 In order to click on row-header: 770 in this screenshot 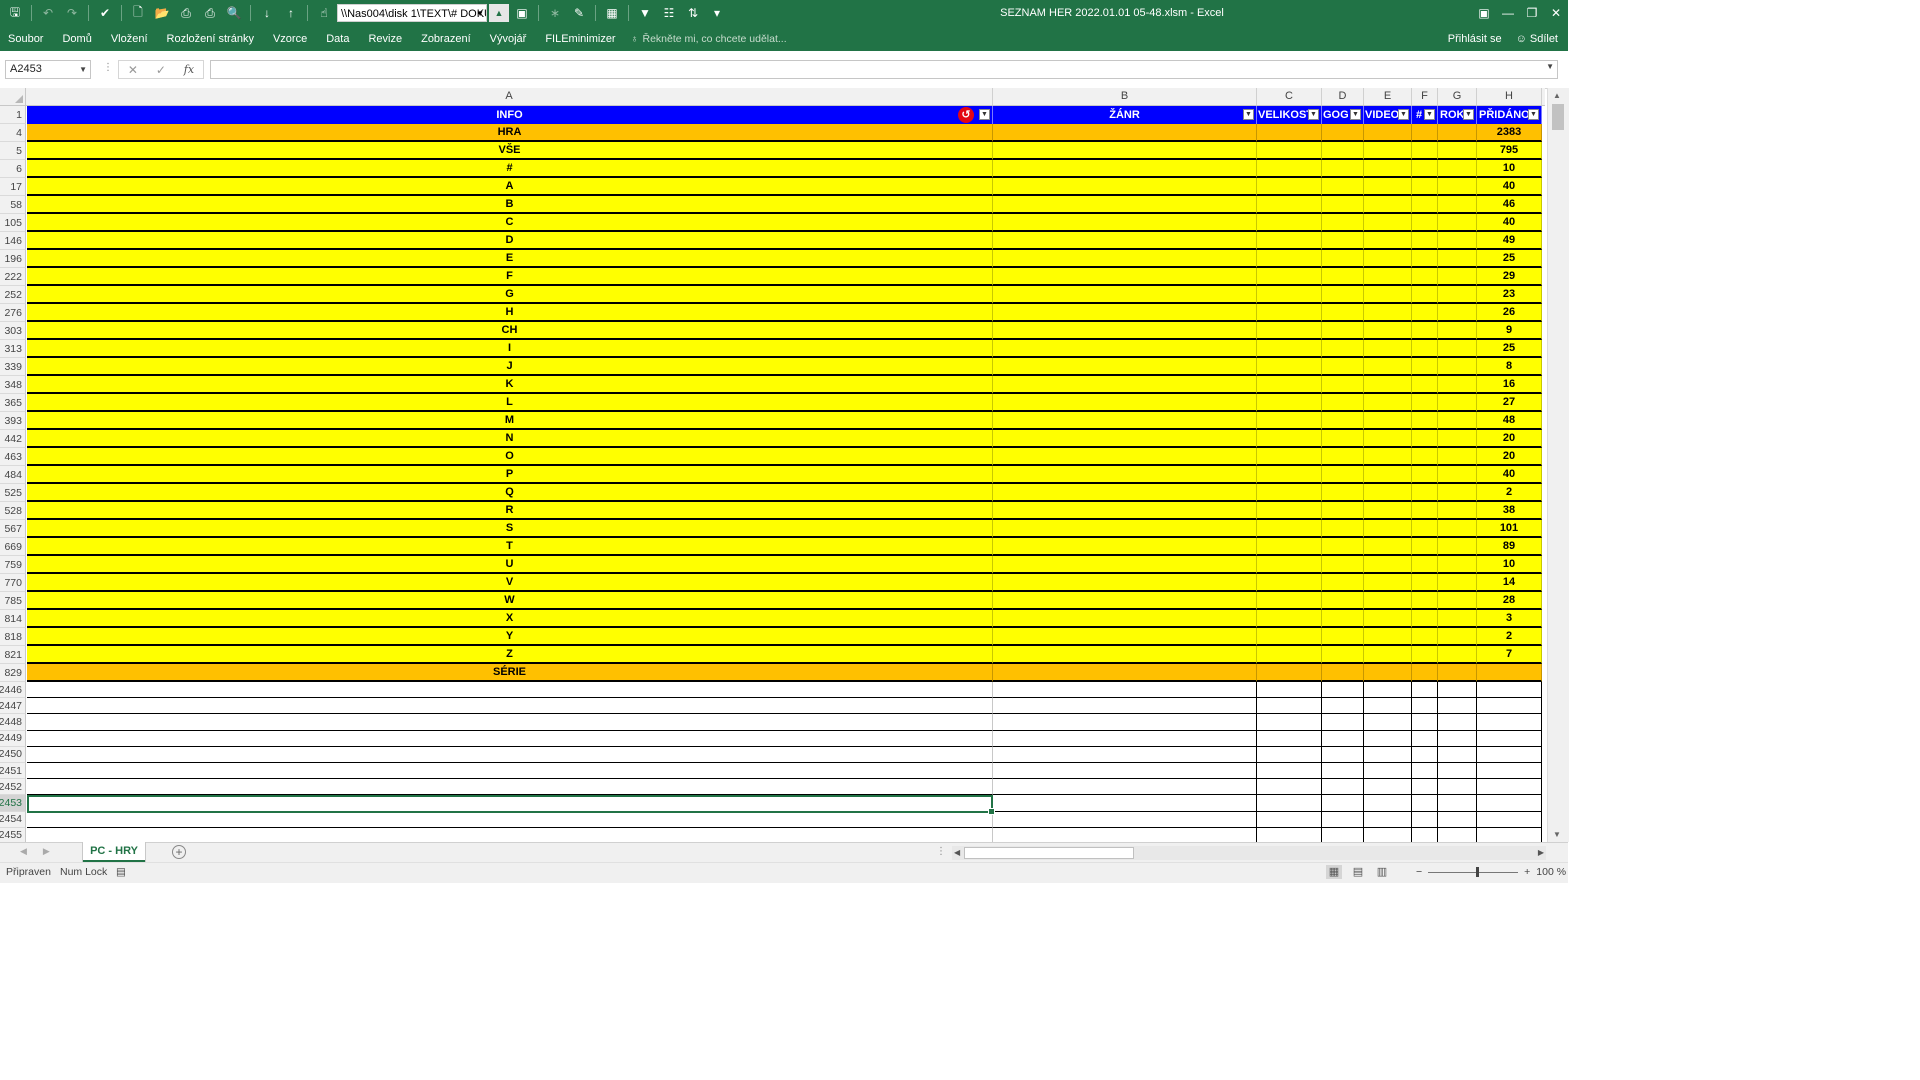, I will do `click(13, 583)`.